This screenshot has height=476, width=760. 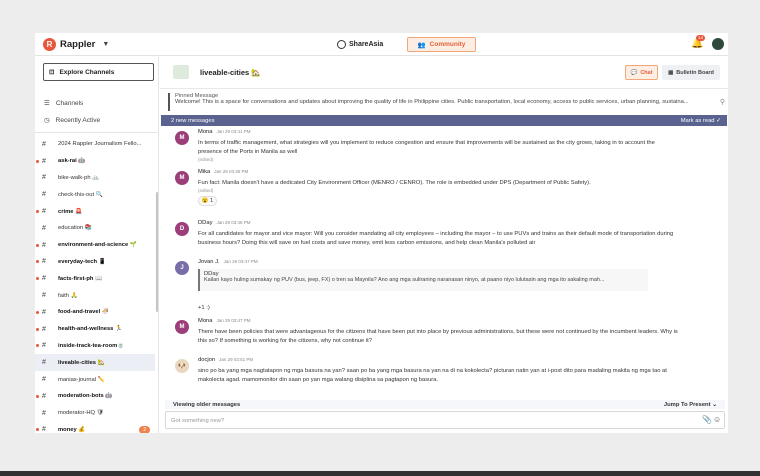 I want to click on jump-to-present-button: Jump To Present ⌄, so click(x=690, y=405).